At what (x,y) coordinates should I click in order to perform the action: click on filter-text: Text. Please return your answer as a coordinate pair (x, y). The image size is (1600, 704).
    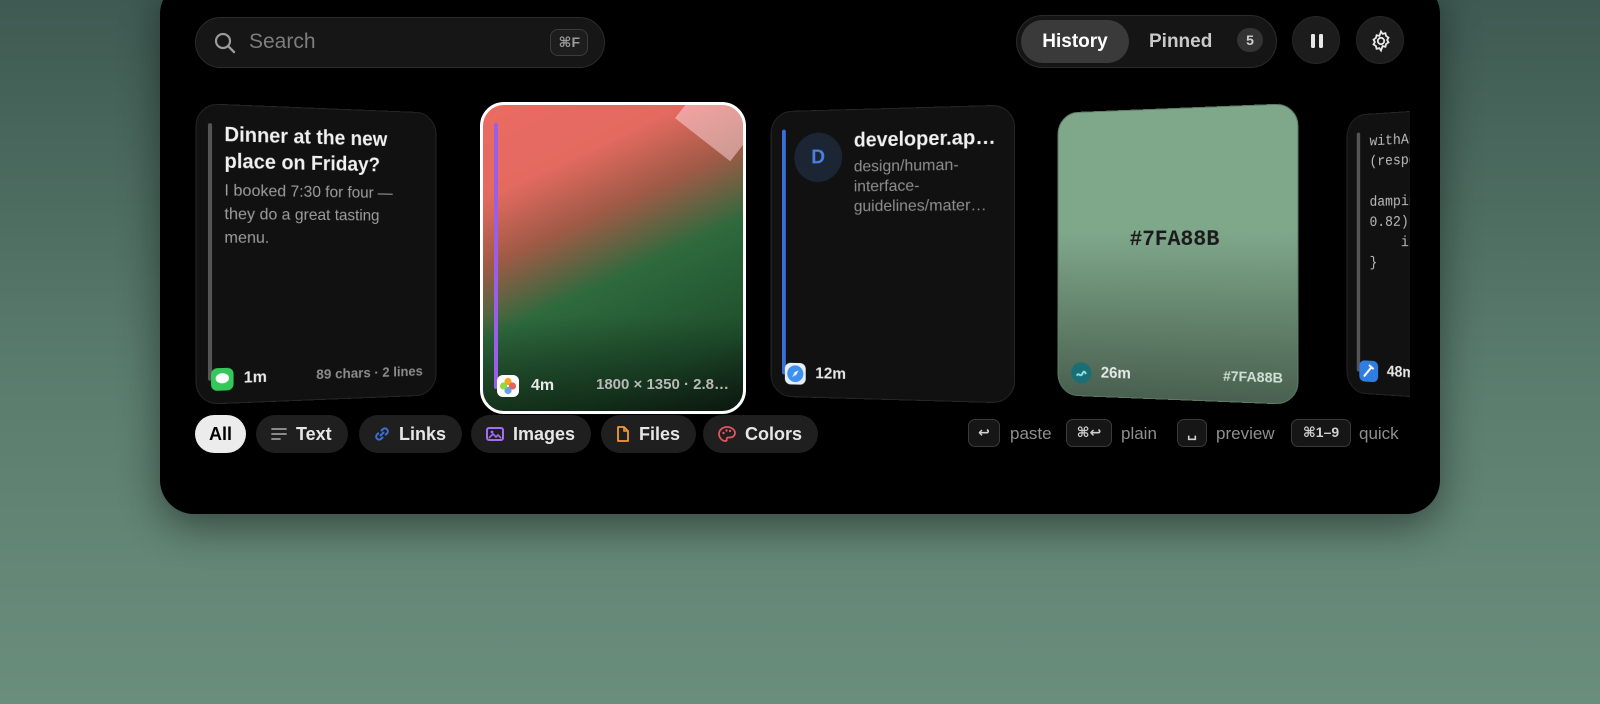
    Looking at the image, I should click on (302, 434).